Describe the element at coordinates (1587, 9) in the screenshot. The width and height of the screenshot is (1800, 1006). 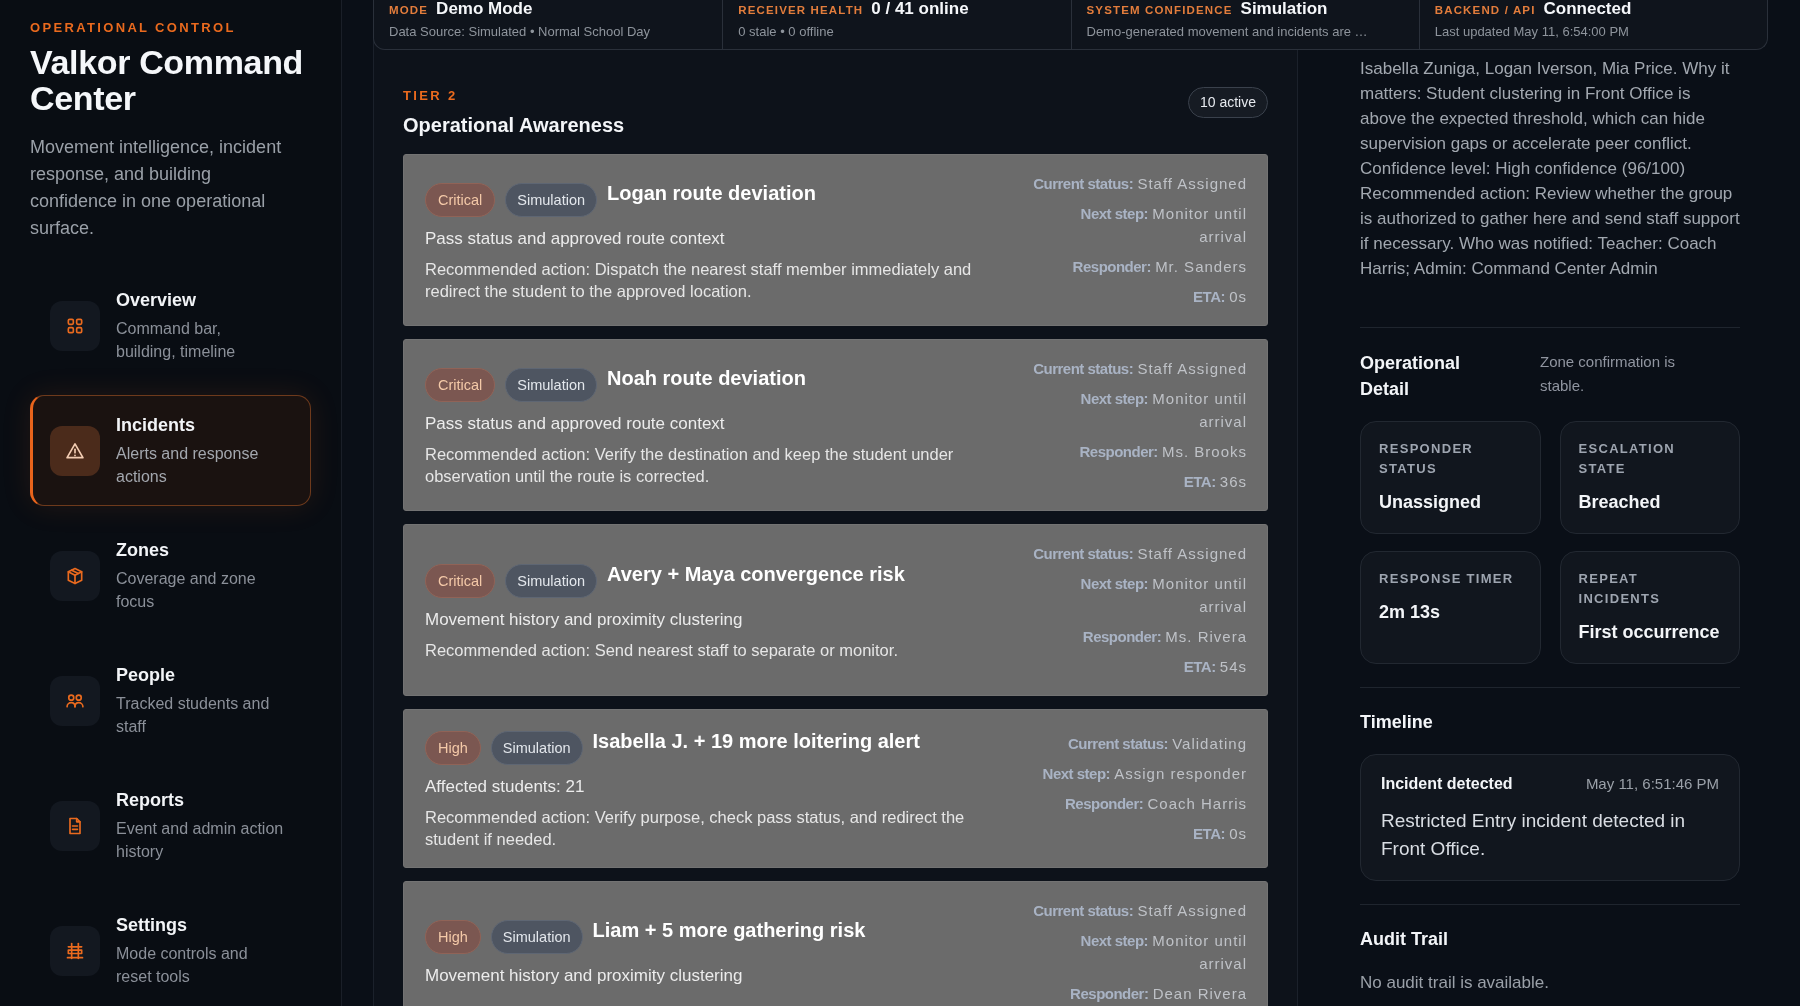
I see `status-value: Connected` at that location.